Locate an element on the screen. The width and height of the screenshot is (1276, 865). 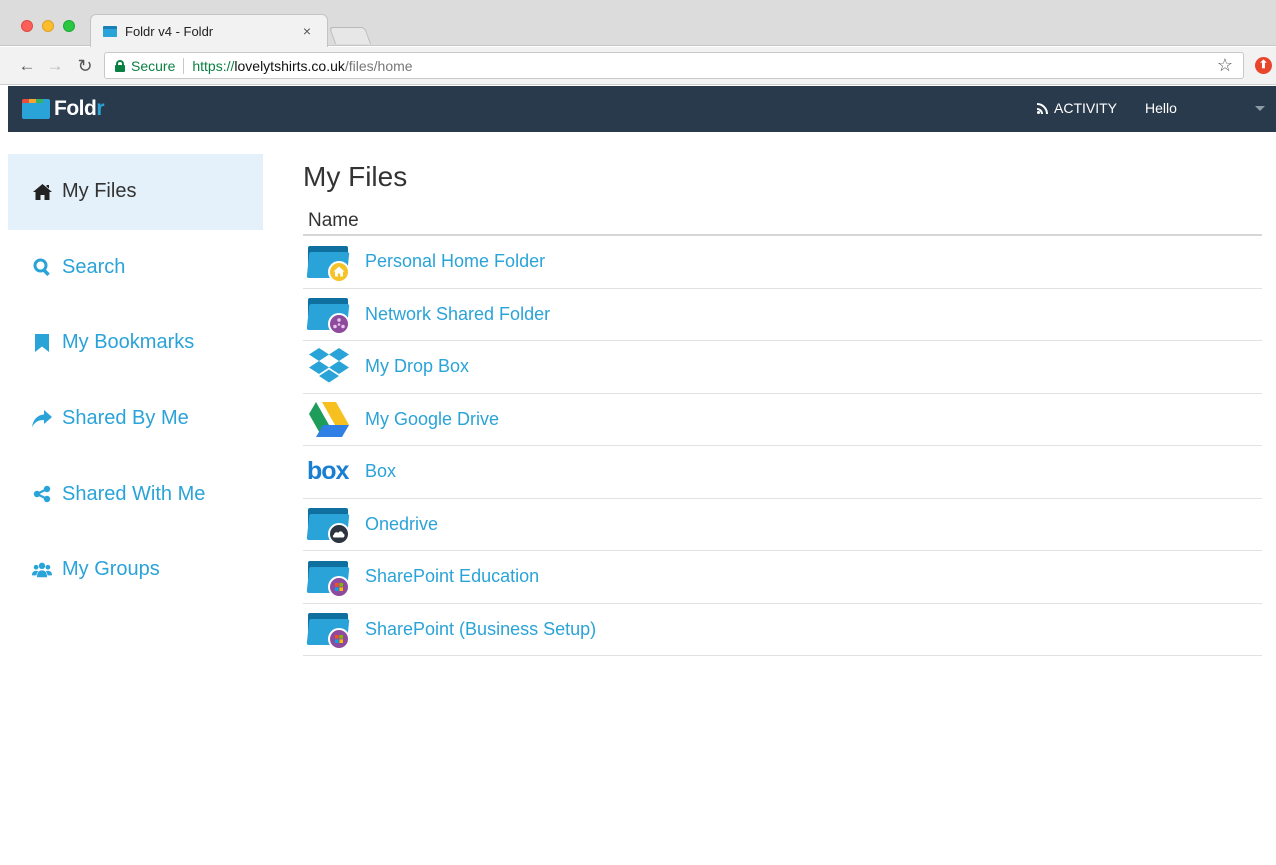
sidebar-item-shared-by-me: Shared By Me is located at coordinates (135, 419).